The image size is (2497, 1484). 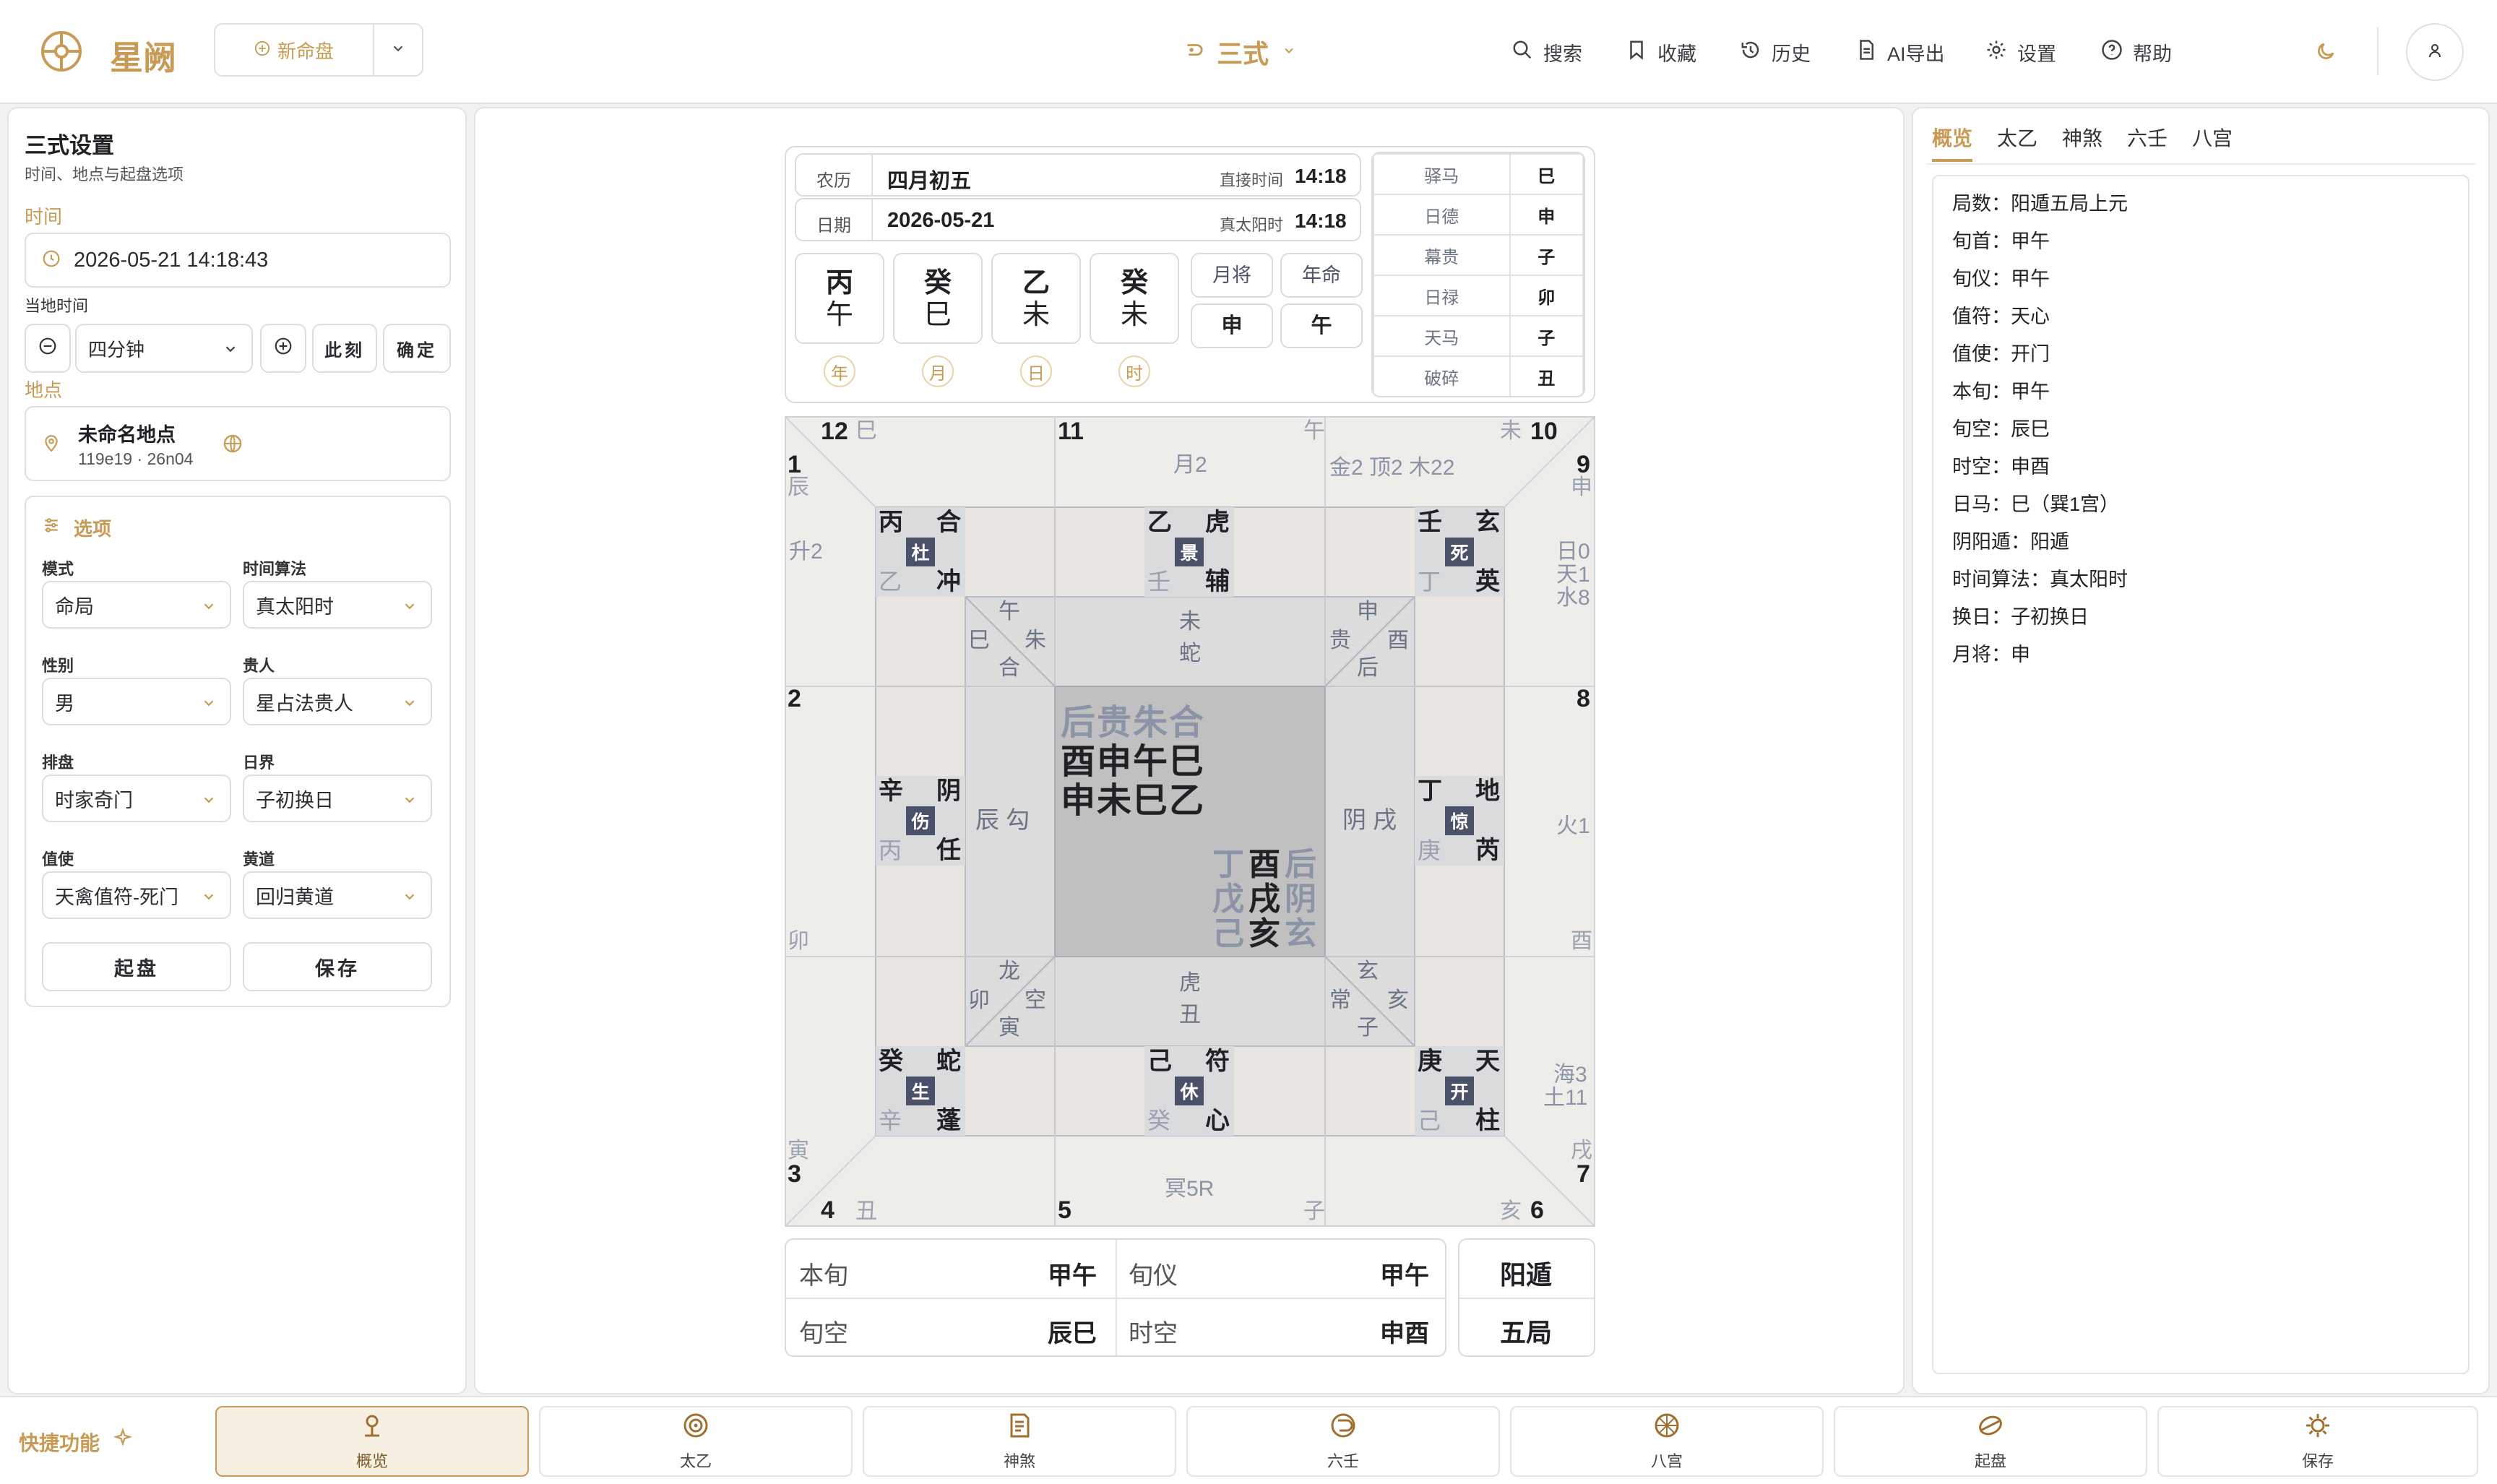 I want to click on god-value: 子, so click(x=1546, y=336).